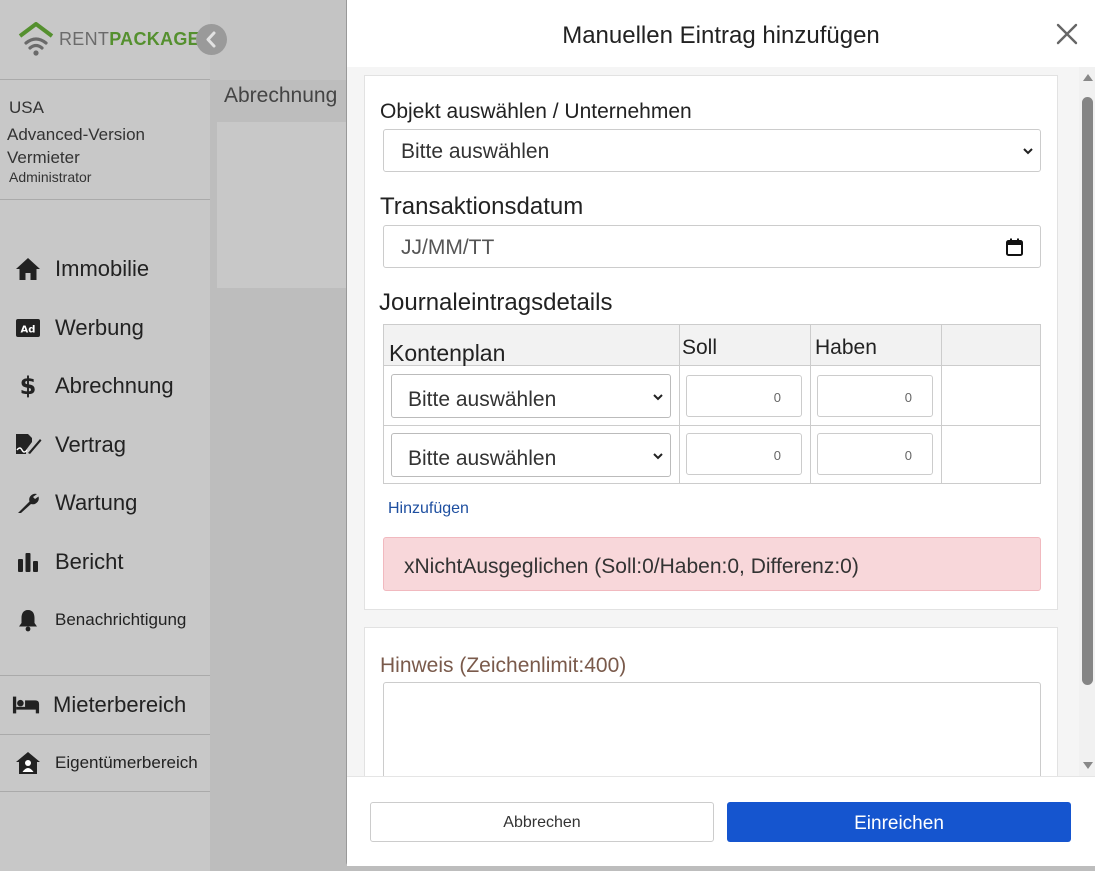 The height and width of the screenshot is (871, 1095). What do you see at coordinates (712, 150) in the screenshot?
I see `object-select: Bitte auswählen` at bounding box center [712, 150].